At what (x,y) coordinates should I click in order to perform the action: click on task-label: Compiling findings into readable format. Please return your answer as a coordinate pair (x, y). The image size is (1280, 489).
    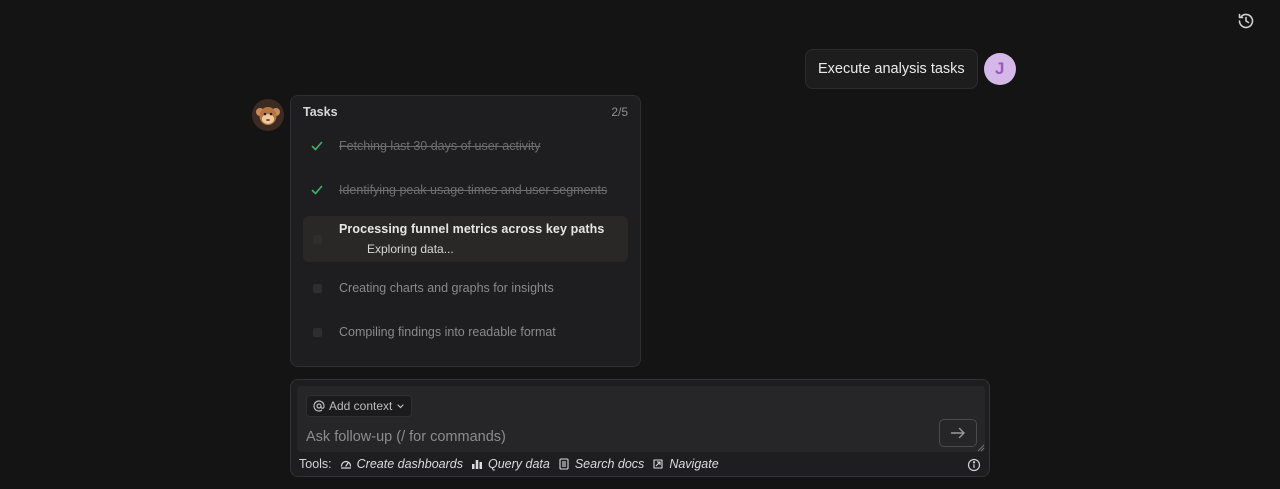
    Looking at the image, I should click on (447, 332).